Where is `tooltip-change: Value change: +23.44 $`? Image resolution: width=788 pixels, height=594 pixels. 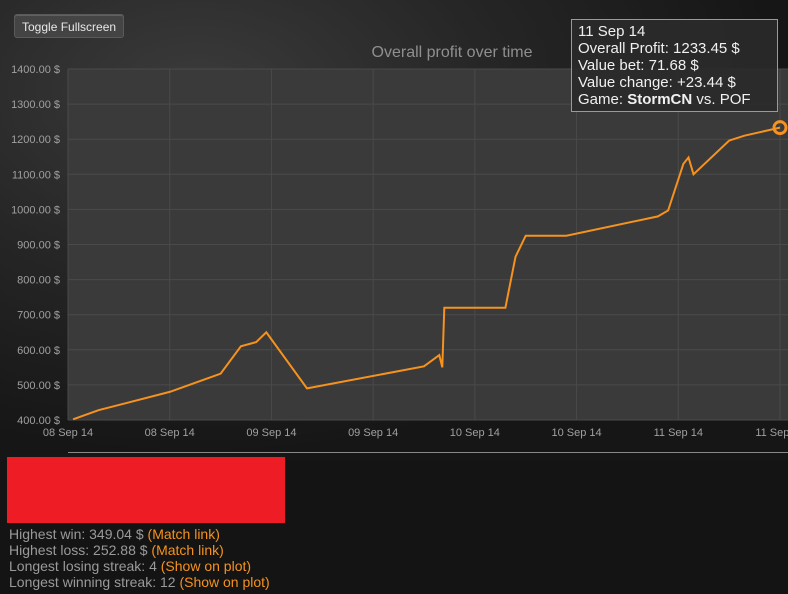
tooltip-change: Value change: +23.44 $ is located at coordinates (657, 82).